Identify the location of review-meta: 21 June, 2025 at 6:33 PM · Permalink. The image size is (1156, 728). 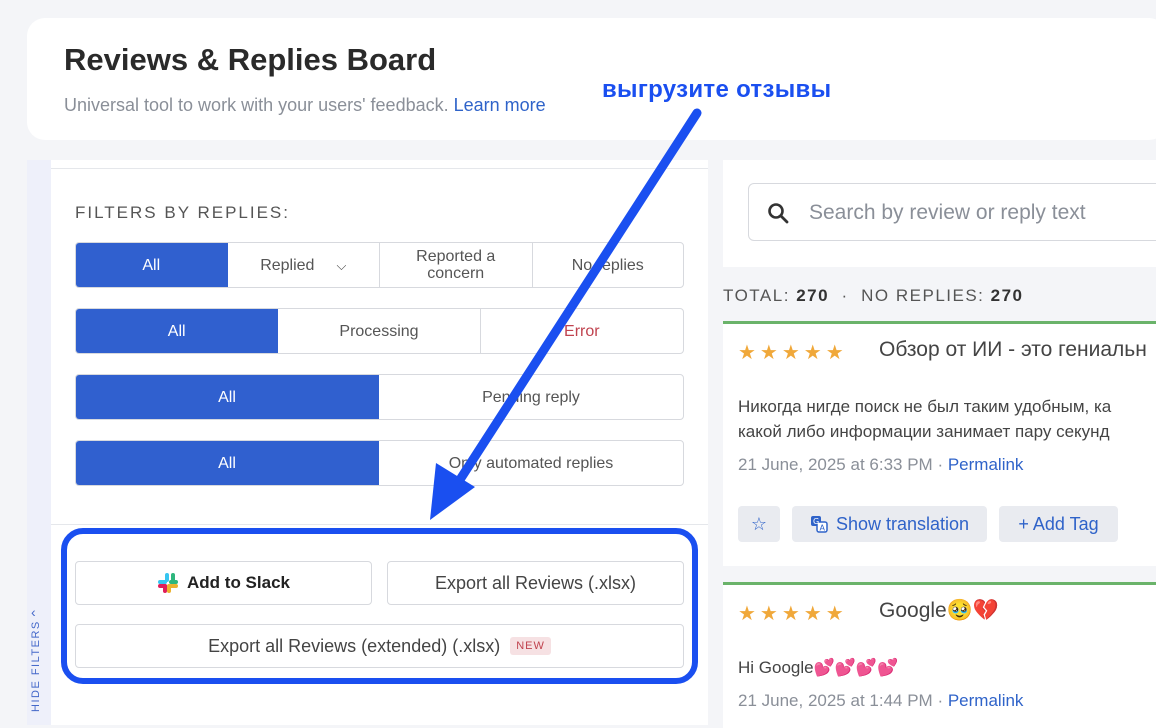
(880, 465).